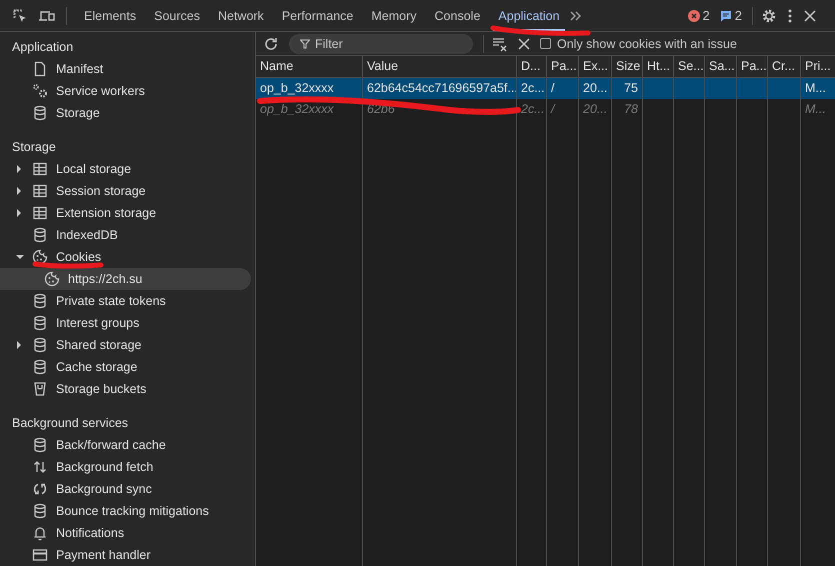 This screenshot has height=566, width=835. What do you see at coordinates (125, 367) in the screenshot?
I see `sidebar-item: Cache storage` at bounding box center [125, 367].